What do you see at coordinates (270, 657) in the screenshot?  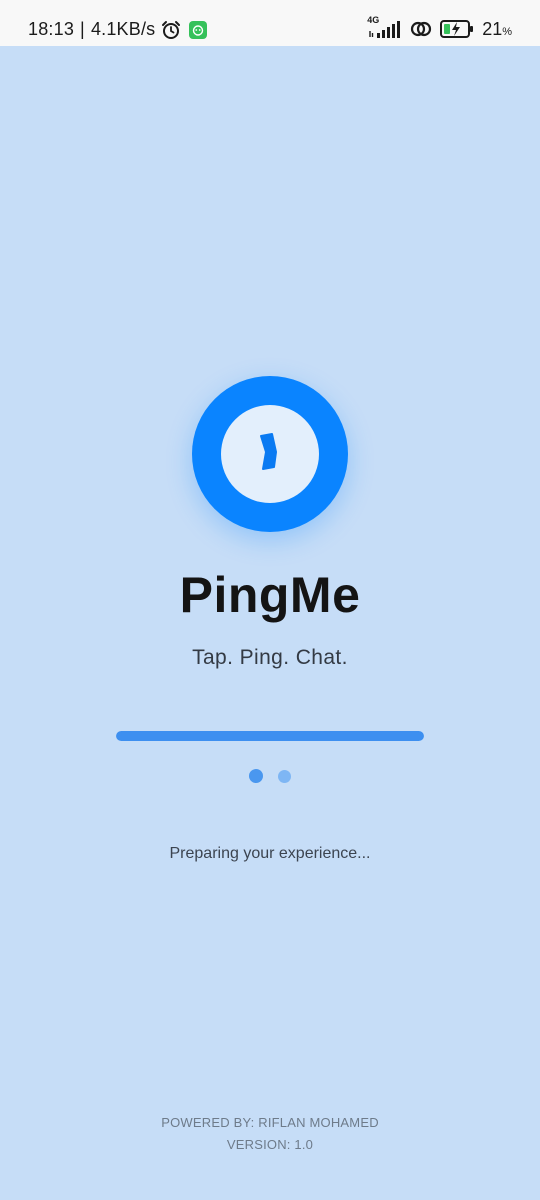 I see `app-tagline: Tap. Ping. Chat.` at bounding box center [270, 657].